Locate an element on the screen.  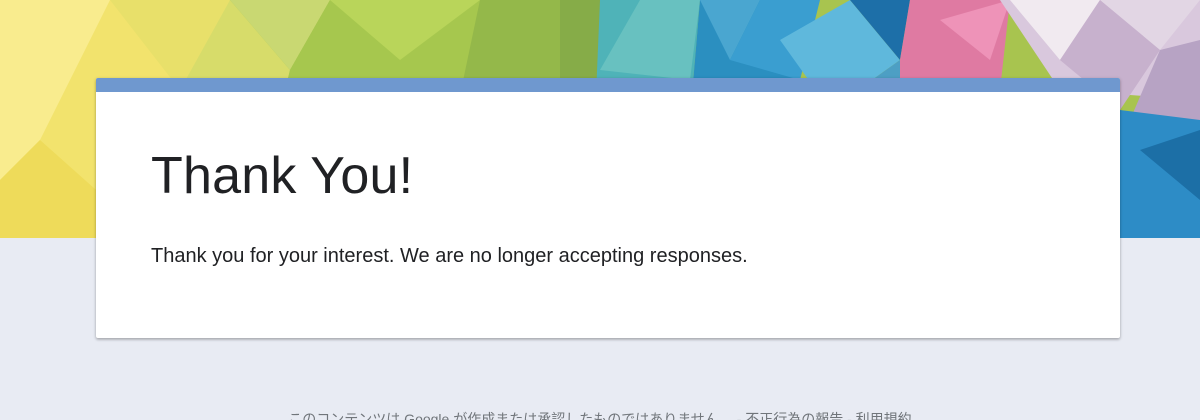
card-accent-bar is located at coordinates (608, 85).